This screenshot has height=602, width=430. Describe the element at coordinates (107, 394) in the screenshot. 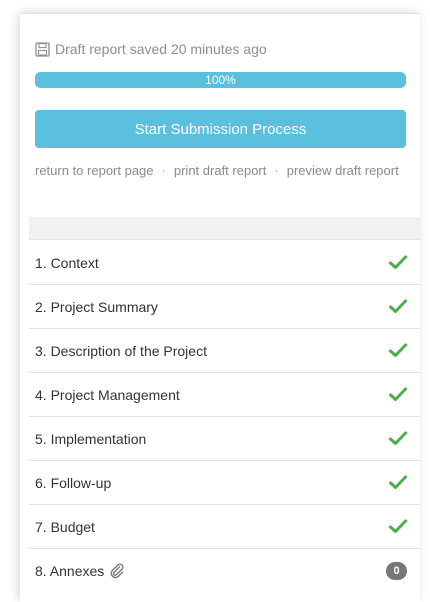

I see `section-label: 4. Project Management` at that location.